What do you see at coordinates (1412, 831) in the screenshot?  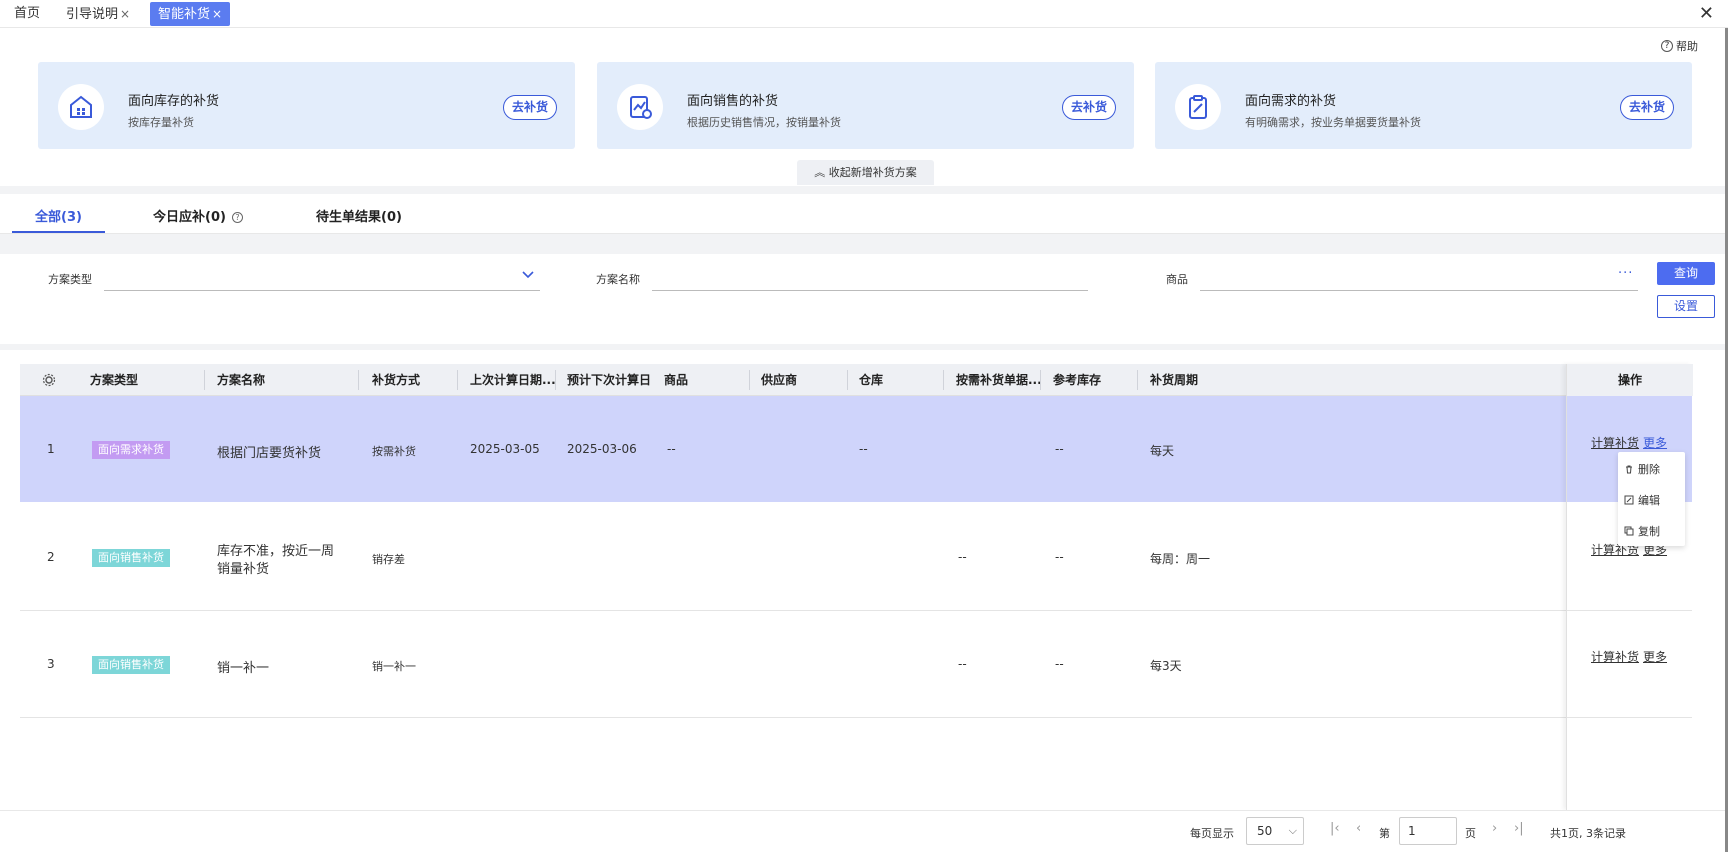 I see `page-value: 1` at bounding box center [1412, 831].